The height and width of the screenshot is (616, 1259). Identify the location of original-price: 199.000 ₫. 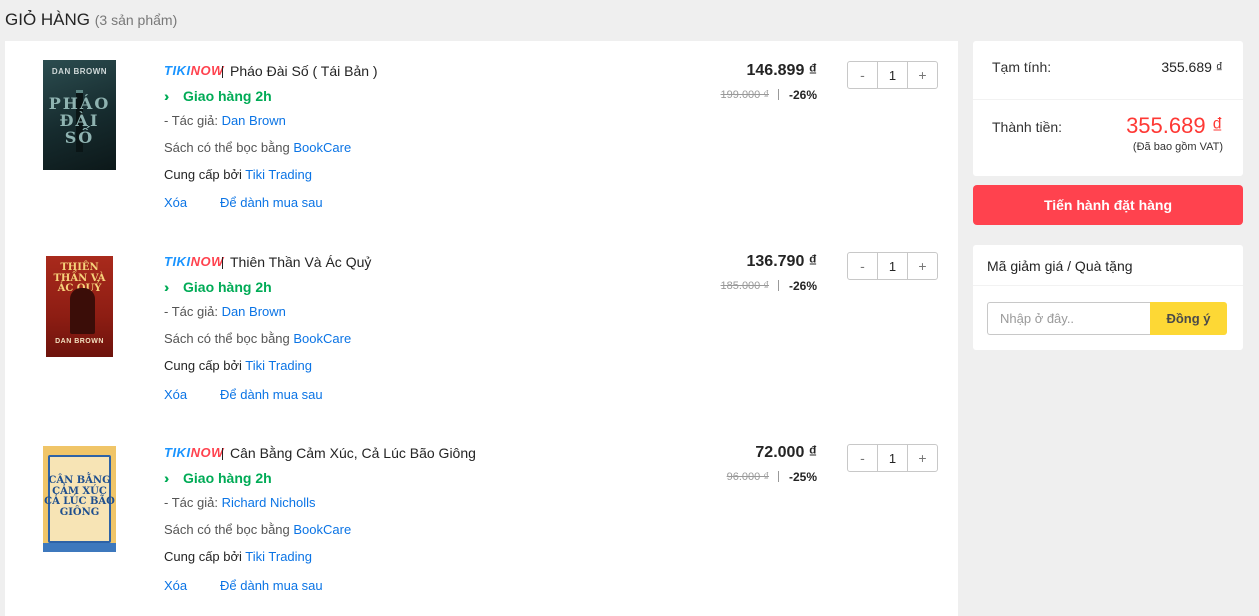
(744, 95).